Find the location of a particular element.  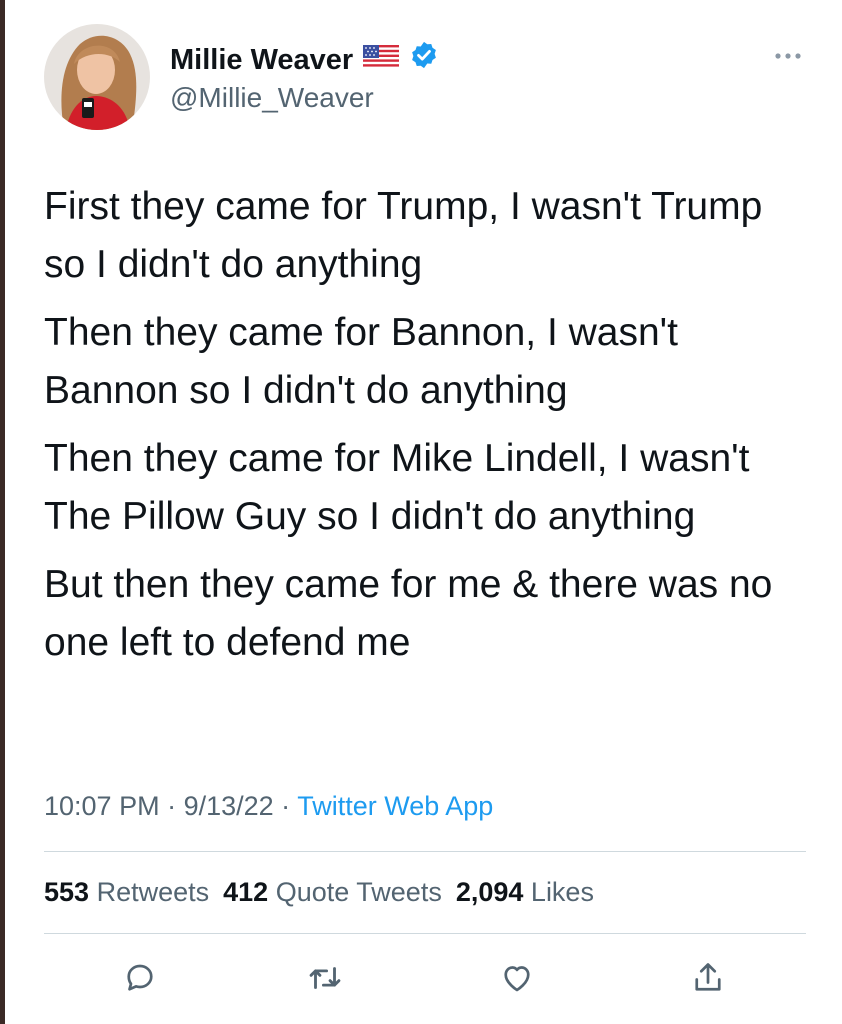

share-icon is located at coordinates (708, 978).